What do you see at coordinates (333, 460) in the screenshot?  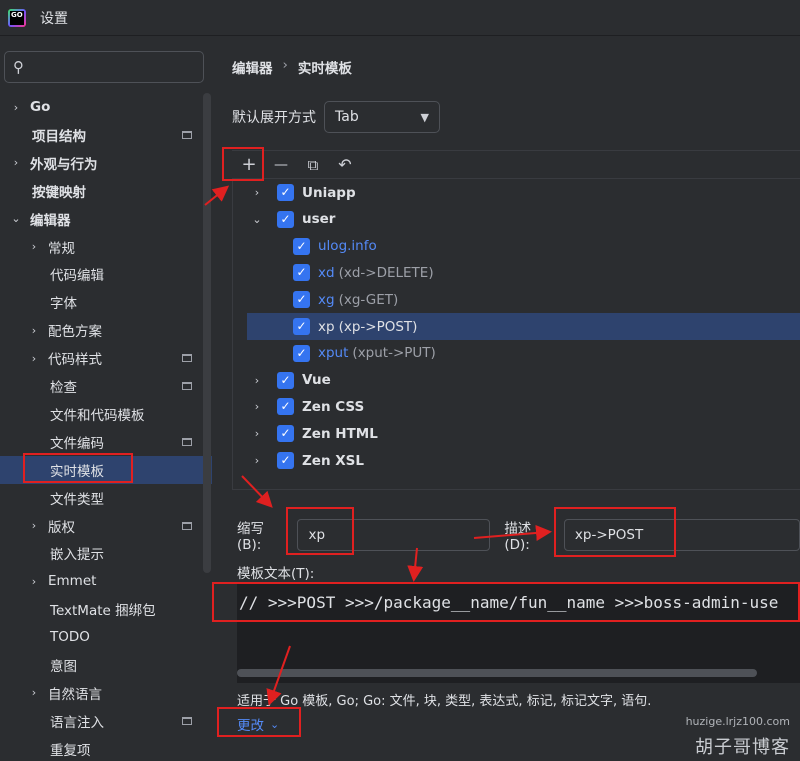 I see `template-name: Zen XSL` at bounding box center [333, 460].